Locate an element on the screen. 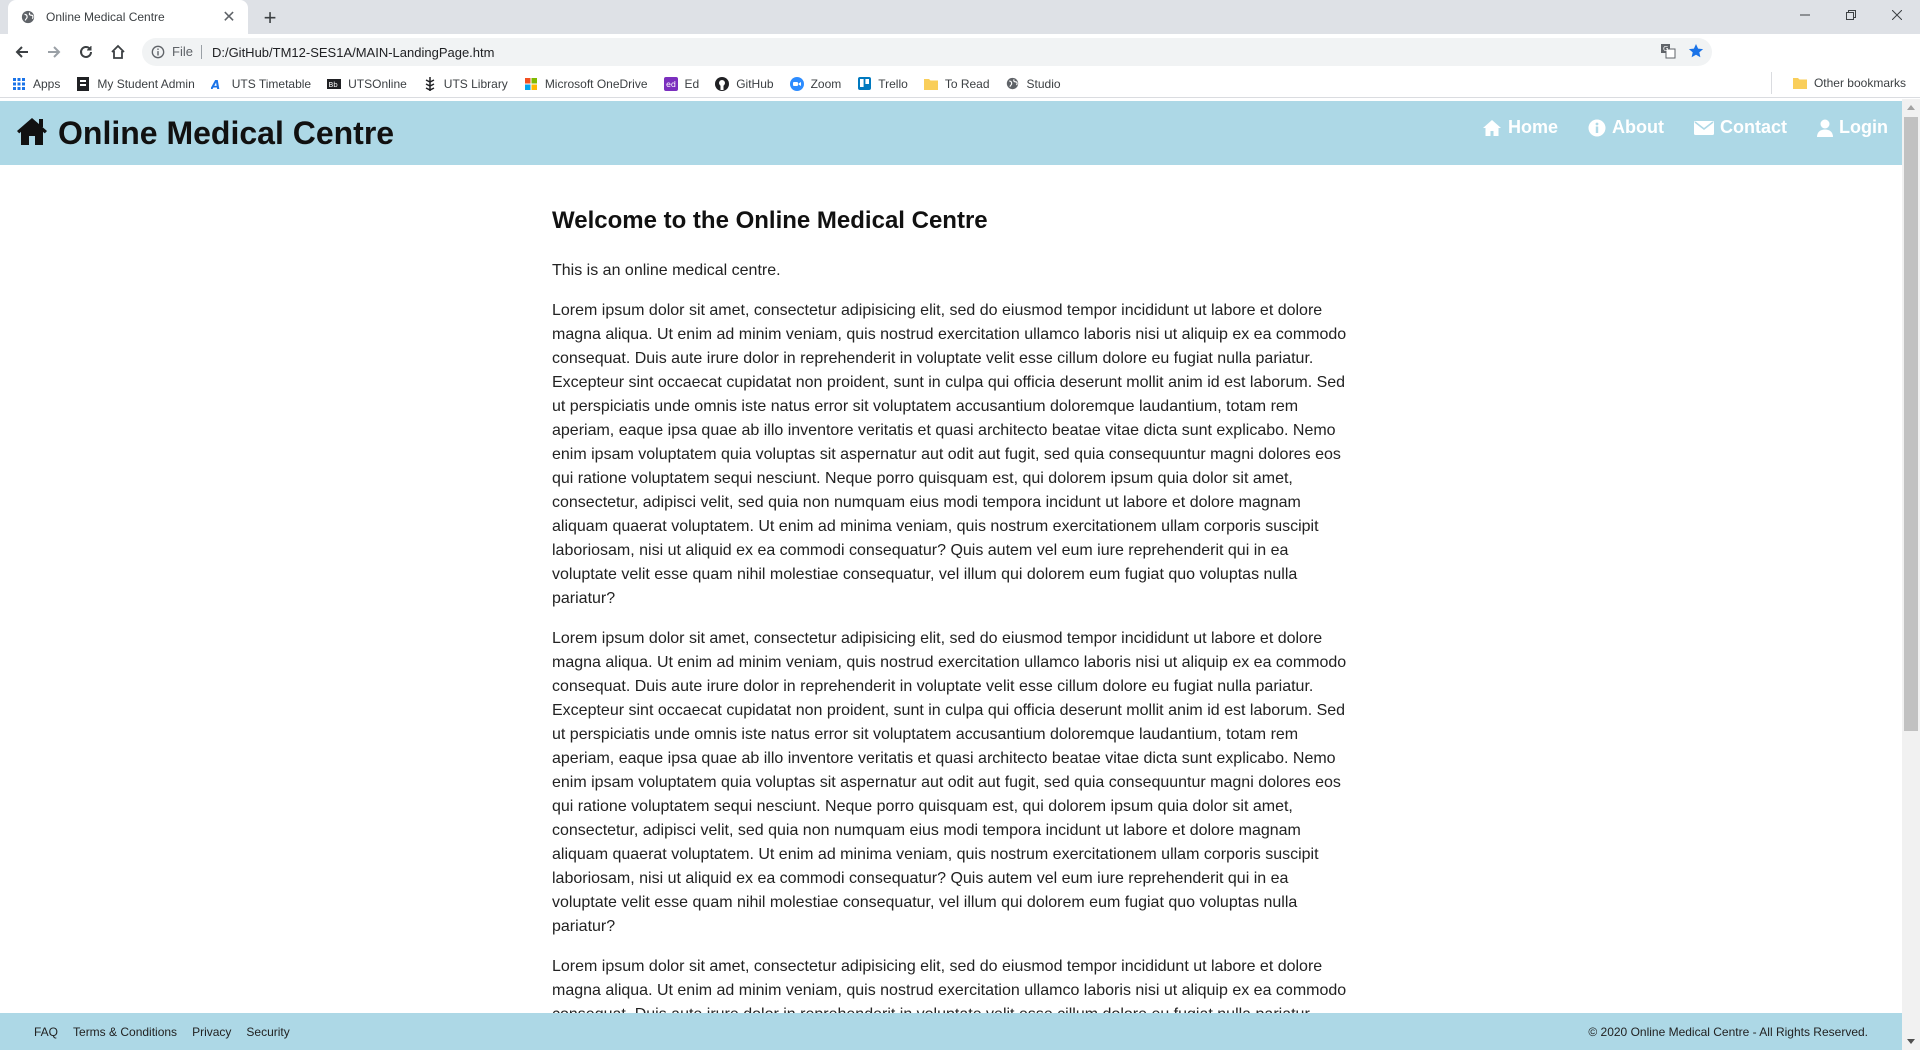  apps-grid-icon is located at coordinates (19, 84).